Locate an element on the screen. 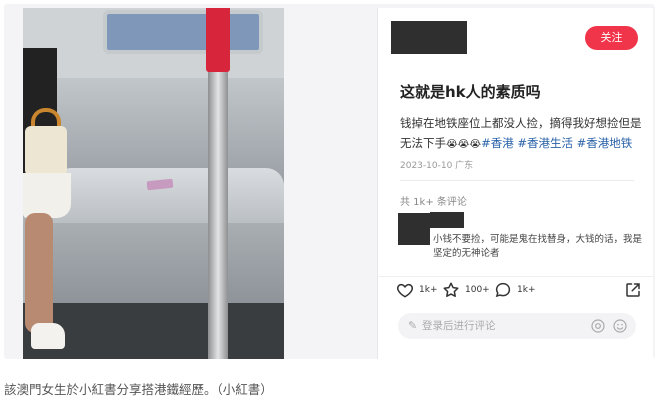 This screenshot has width=660, height=403. pencil-icon: ✎ is located at coordinates (413, 325).